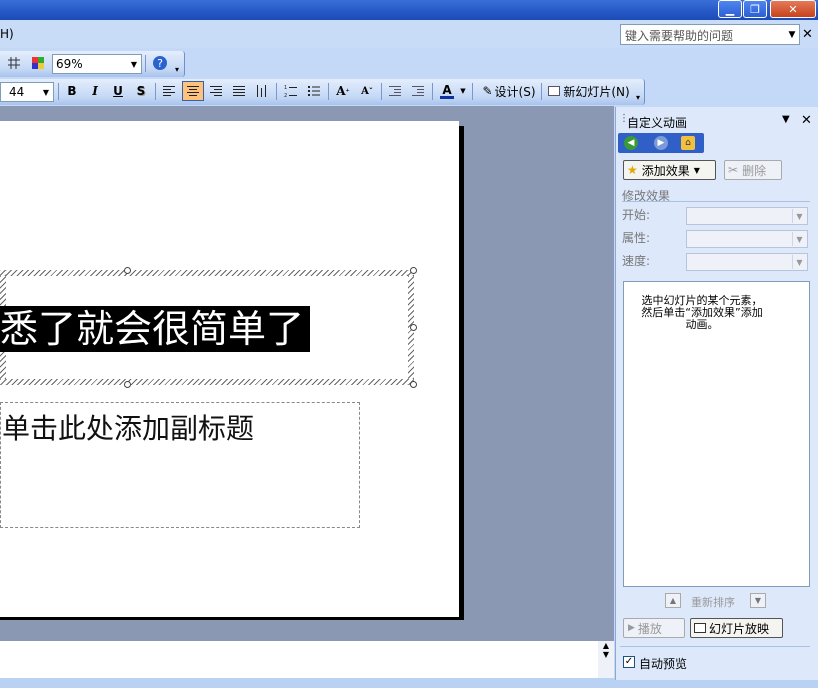 The image size is (818, 688). What do you see at coordinates (786, 119) in the screenshot?
I see `task-pane-menu-icon: ▼` at bounding box center [786, 119].